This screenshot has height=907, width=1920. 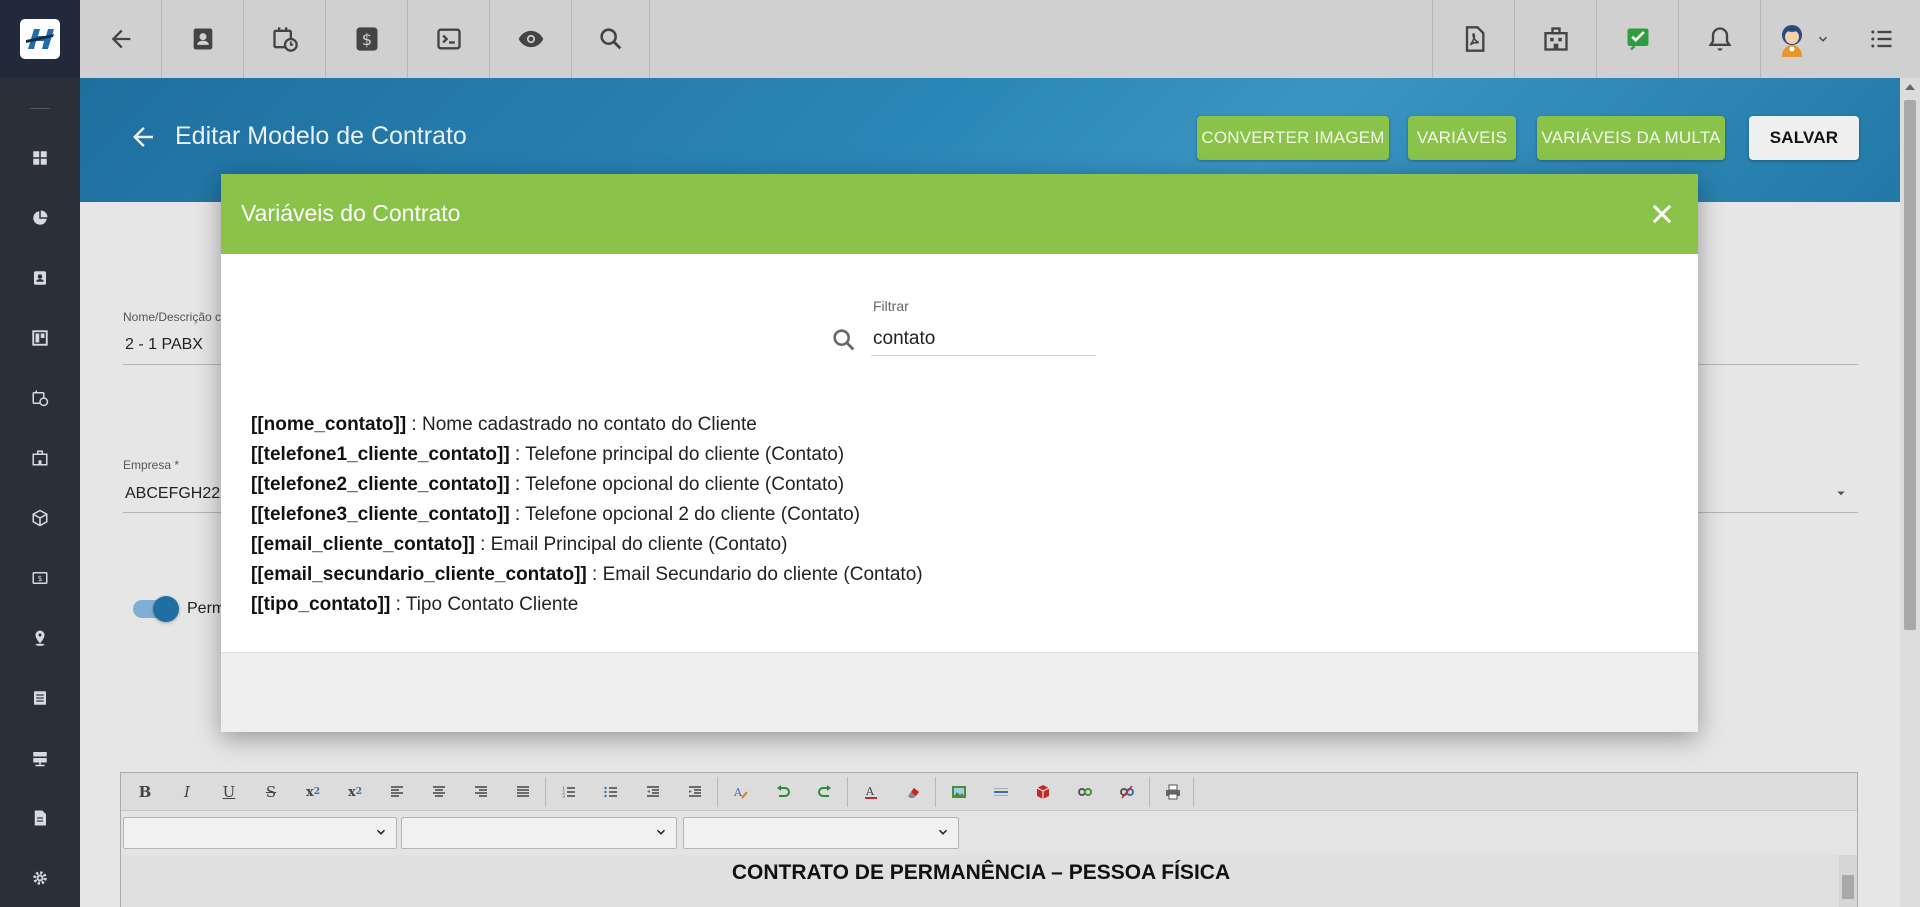 What do you see at coordinates (1804, 138) in the screenshot?
I see `save-button: SALVAR` at bounding box center [1804, 138].